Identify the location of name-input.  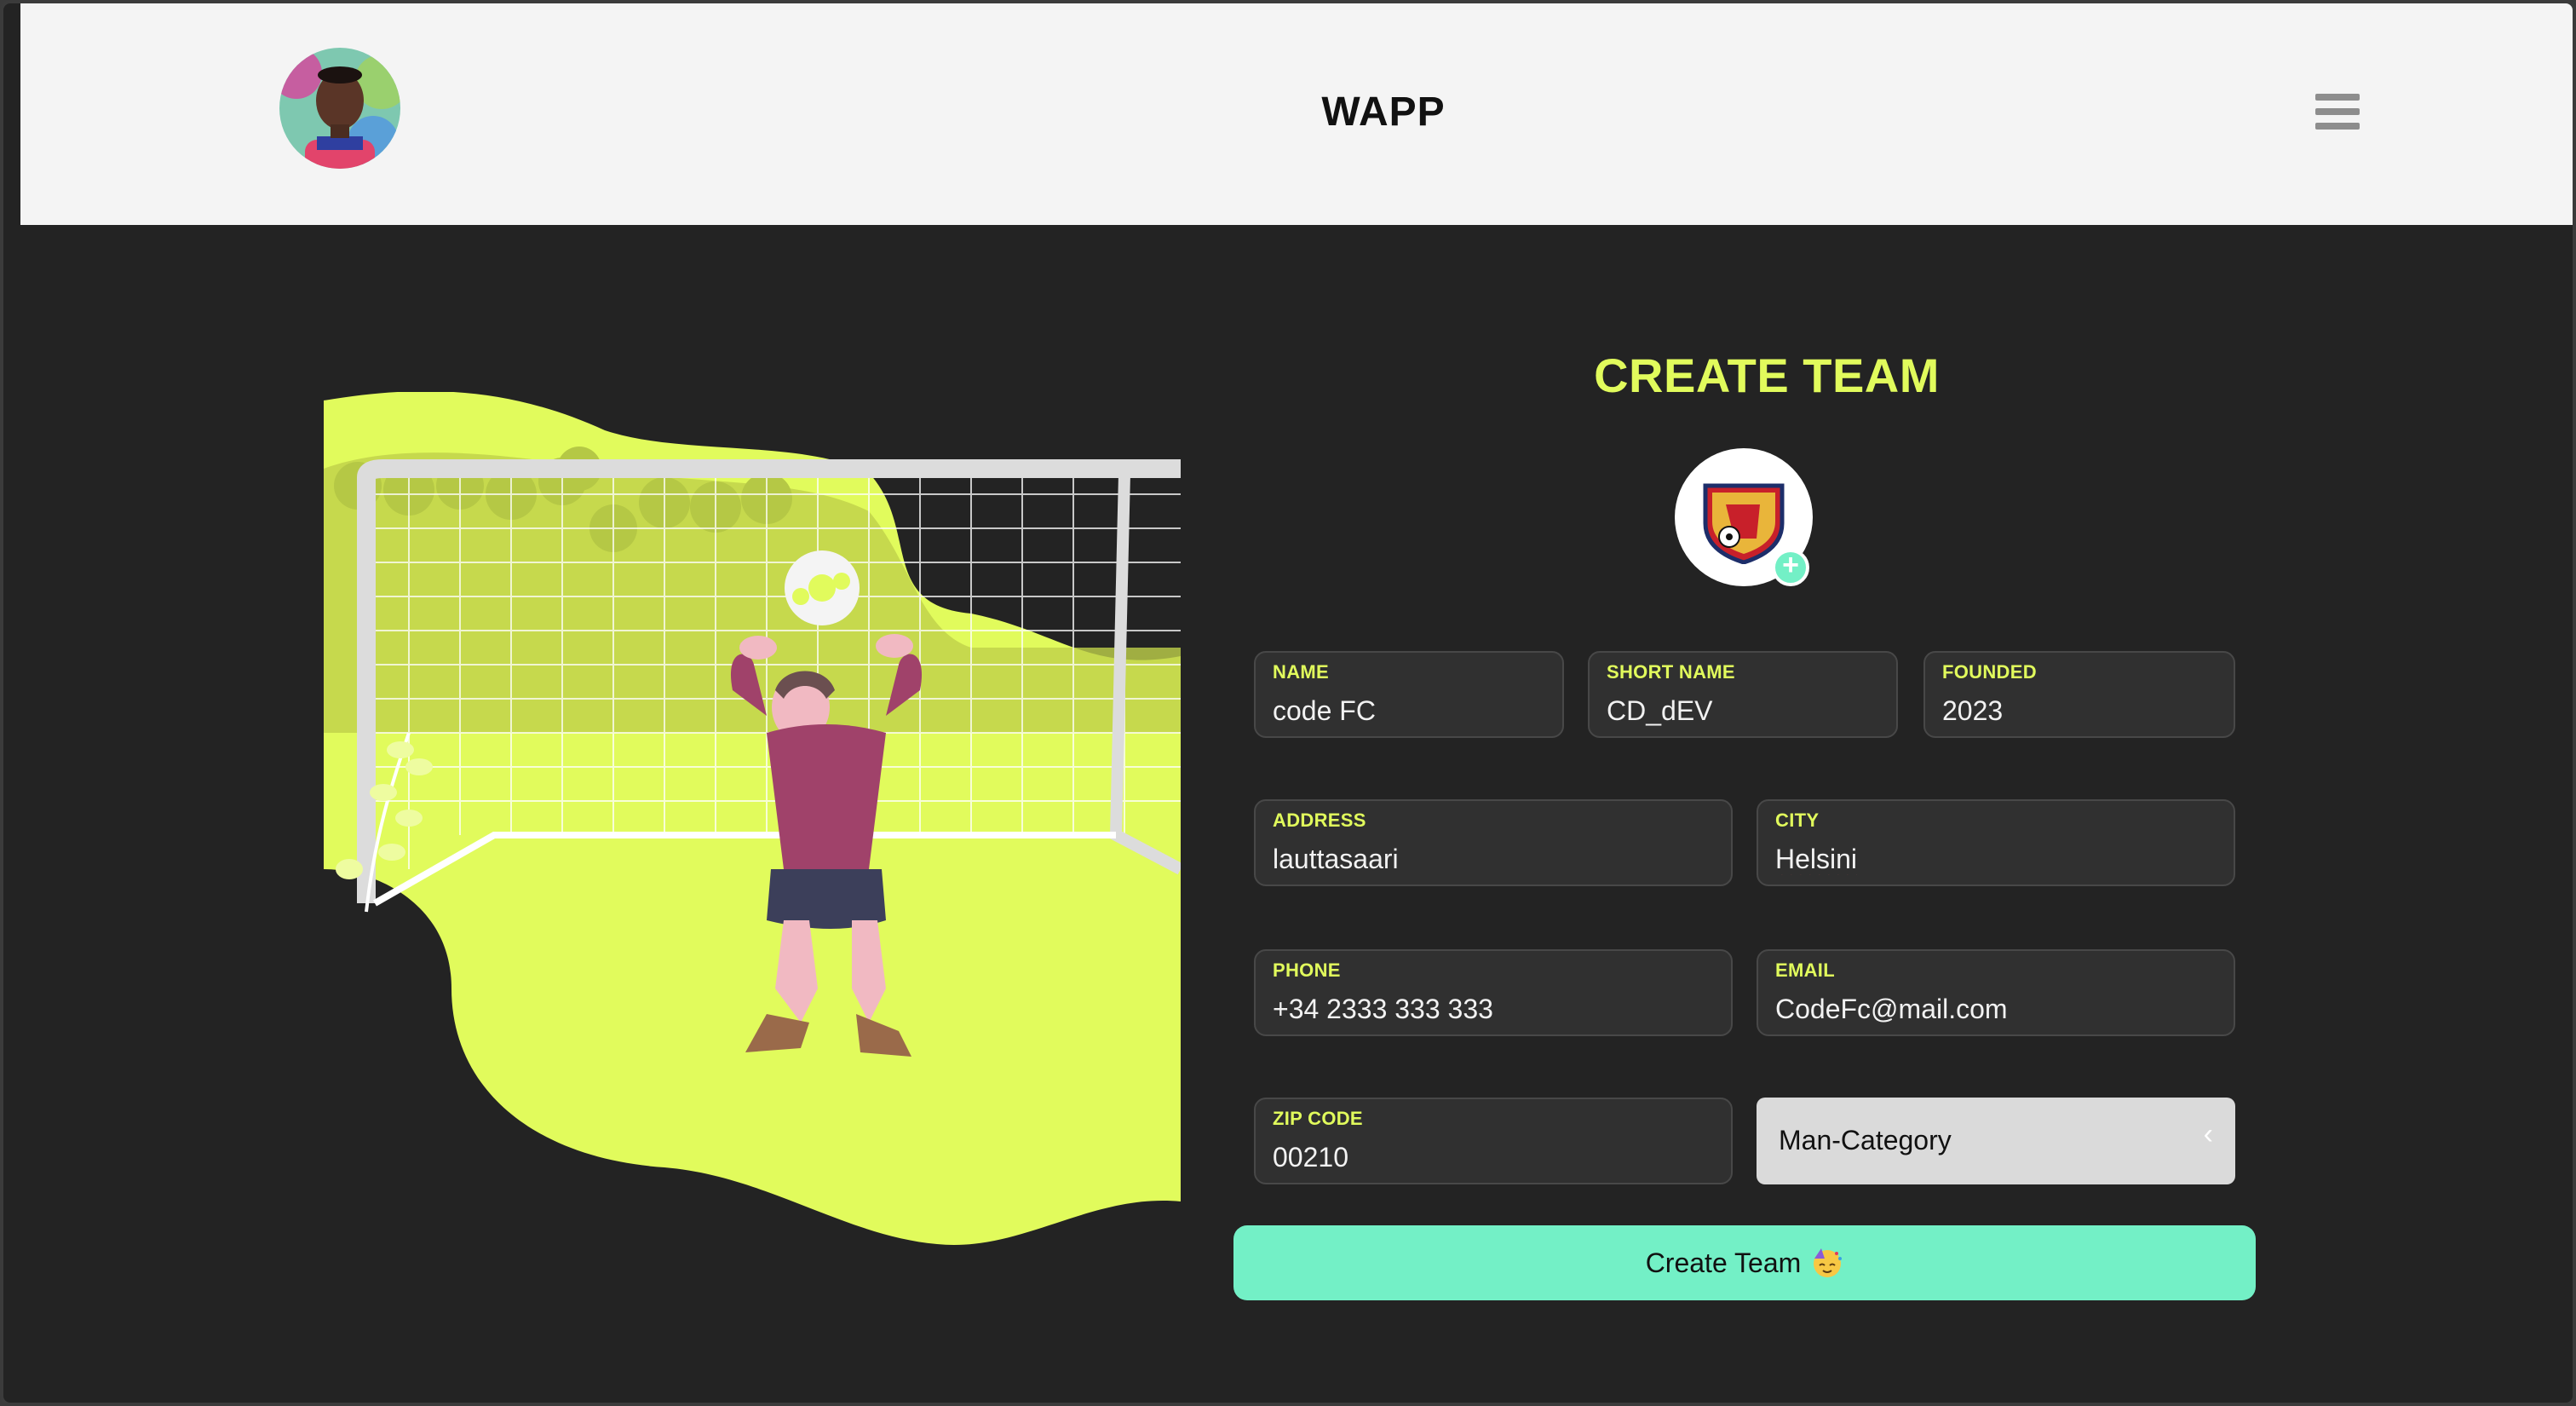
(1409, 710).